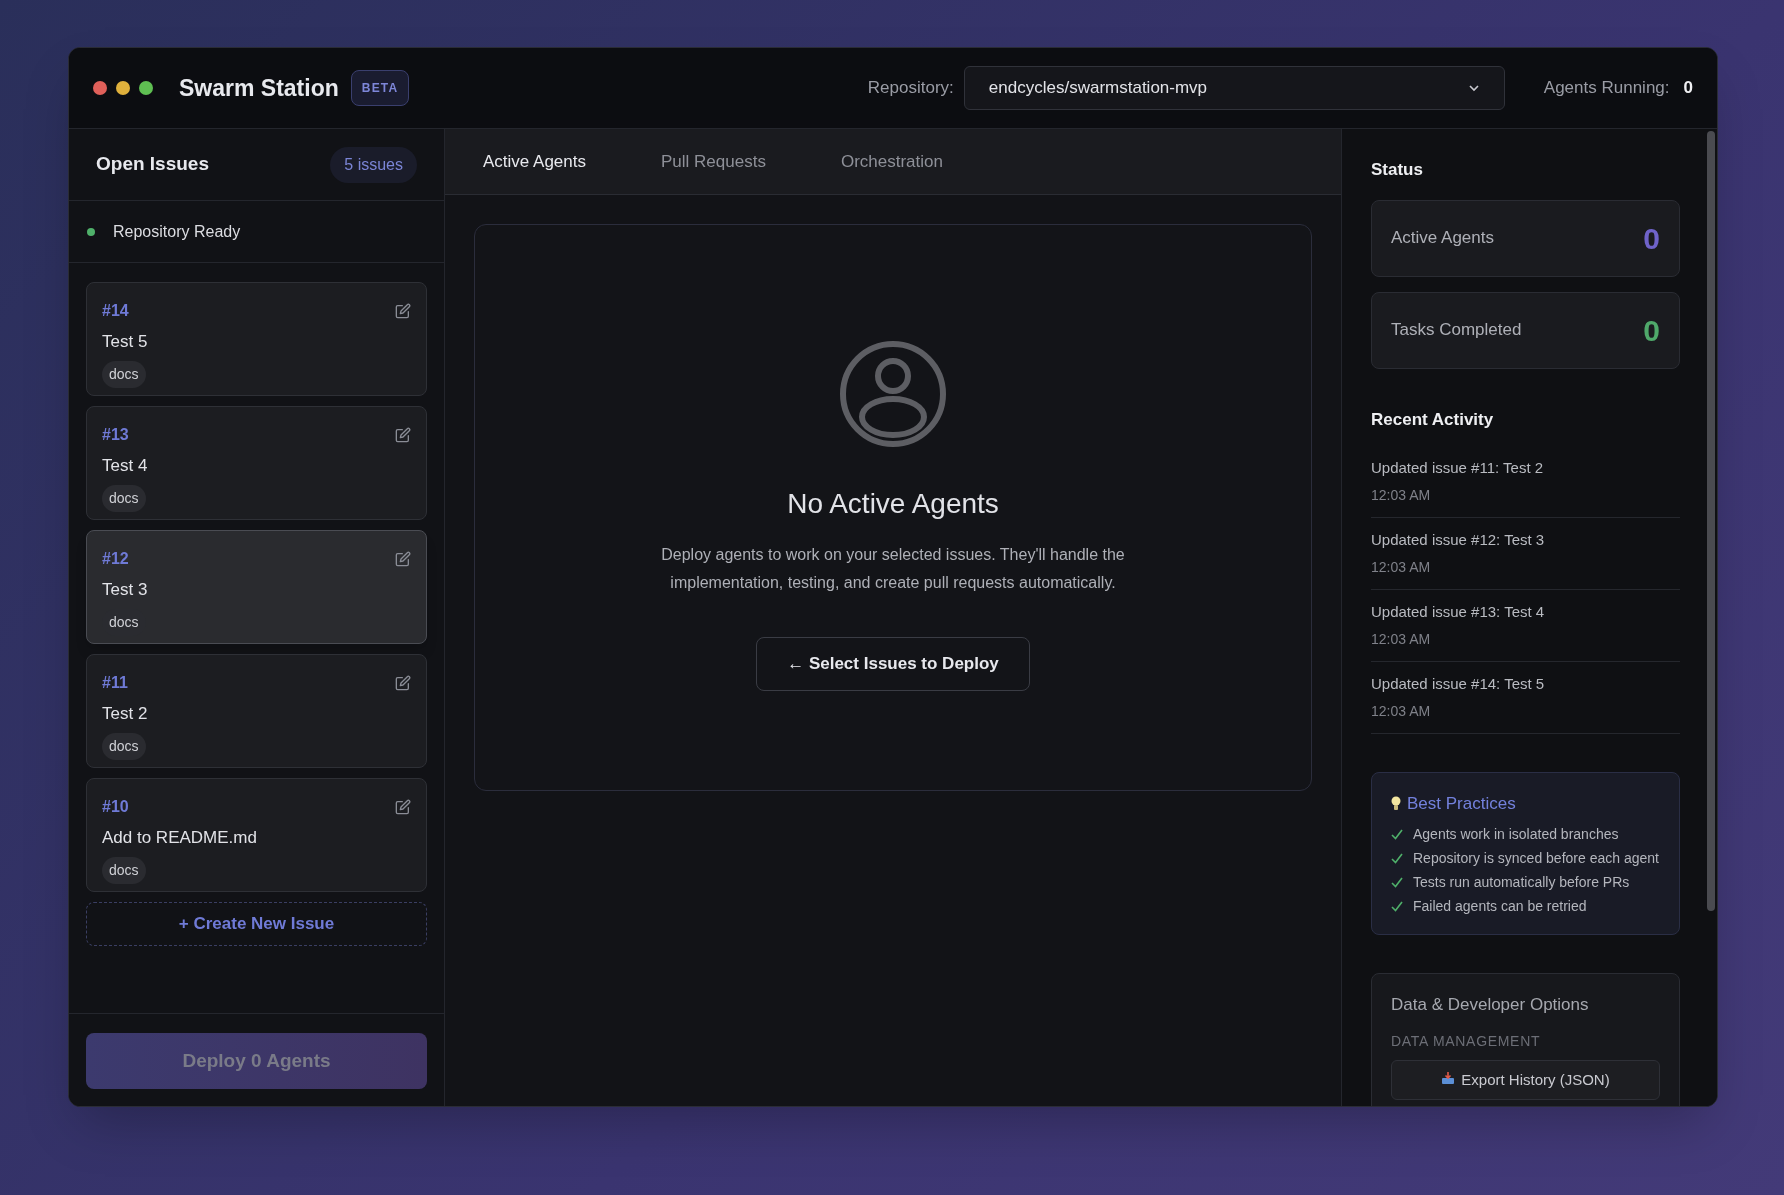  What do you see at coordinates (146, 88) in the screenshot?
I see `maximize-icon` at bounding box center [146, 88].